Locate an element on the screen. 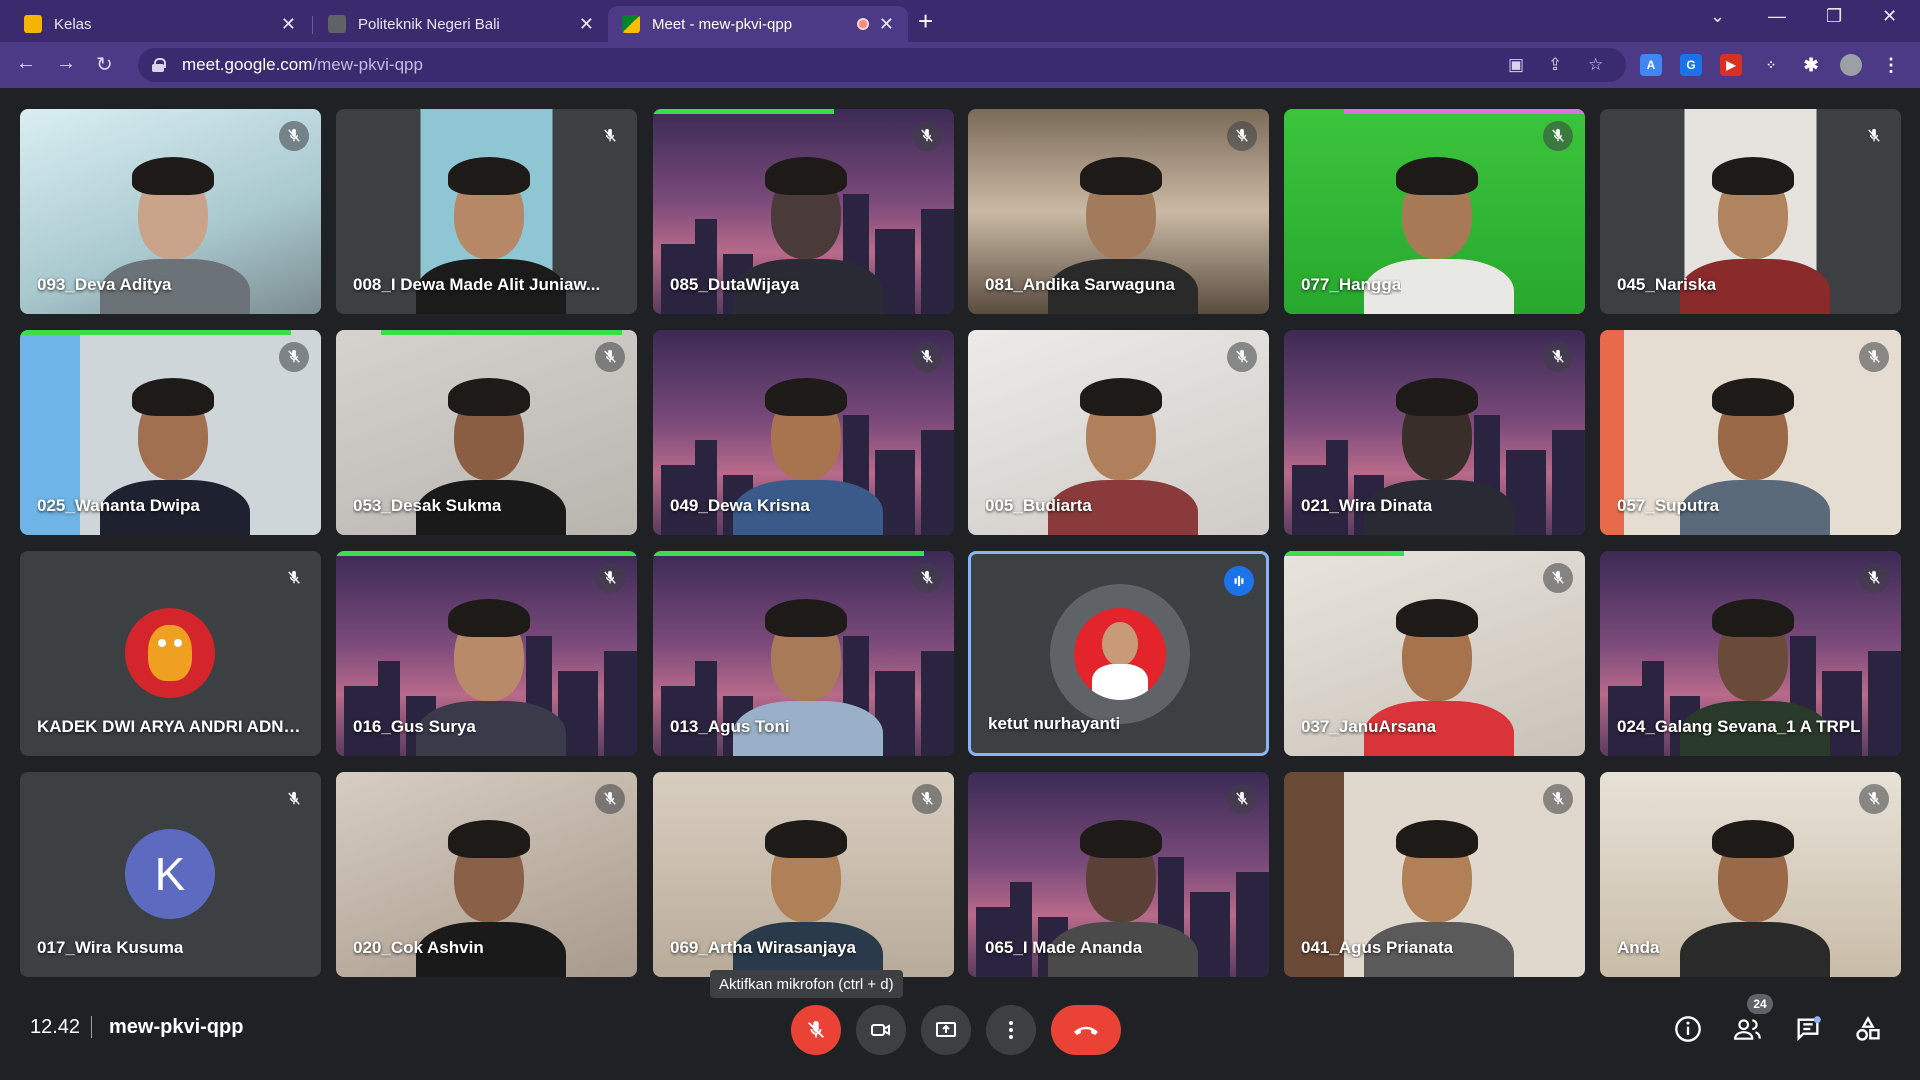 Image resolution: width=1920 pixels, height=1080 pixels. new-tab-button: + is located at coordinates (925, 21).